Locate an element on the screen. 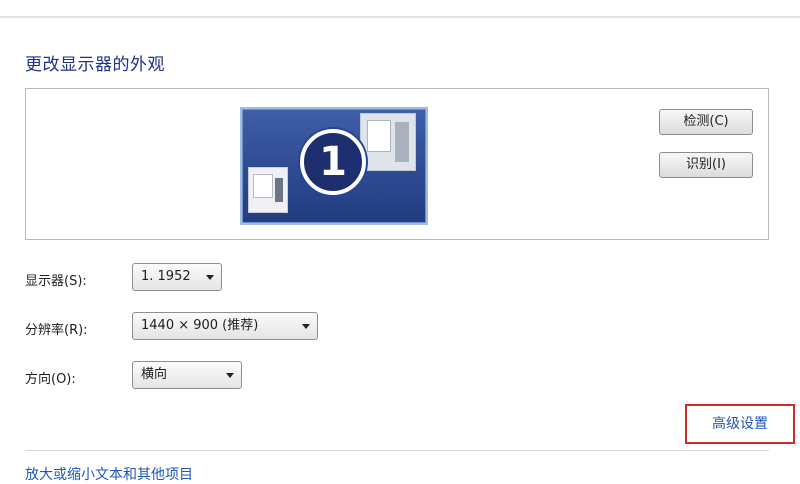  page-title: 更改显示器的外观 is located at coordinates (95, 65).